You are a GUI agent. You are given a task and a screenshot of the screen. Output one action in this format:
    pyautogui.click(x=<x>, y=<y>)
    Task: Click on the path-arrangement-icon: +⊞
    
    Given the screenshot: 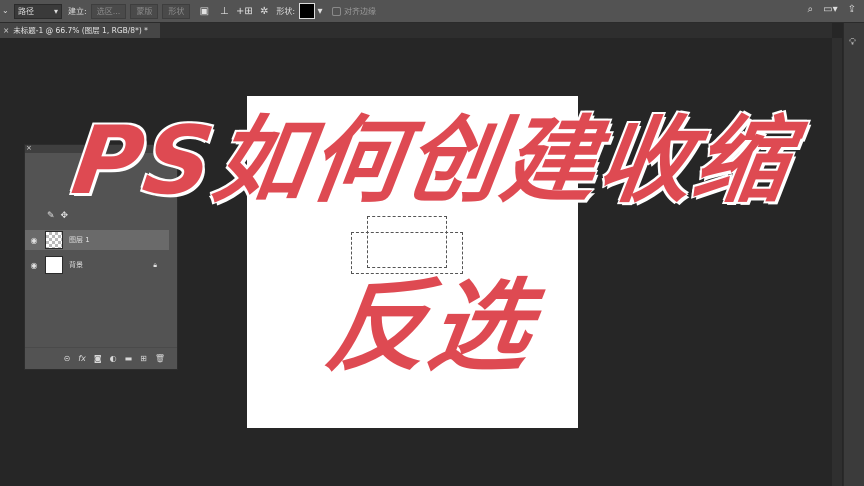 What is the action you would take?
    pyautogui.click(x=244, y=11)
    